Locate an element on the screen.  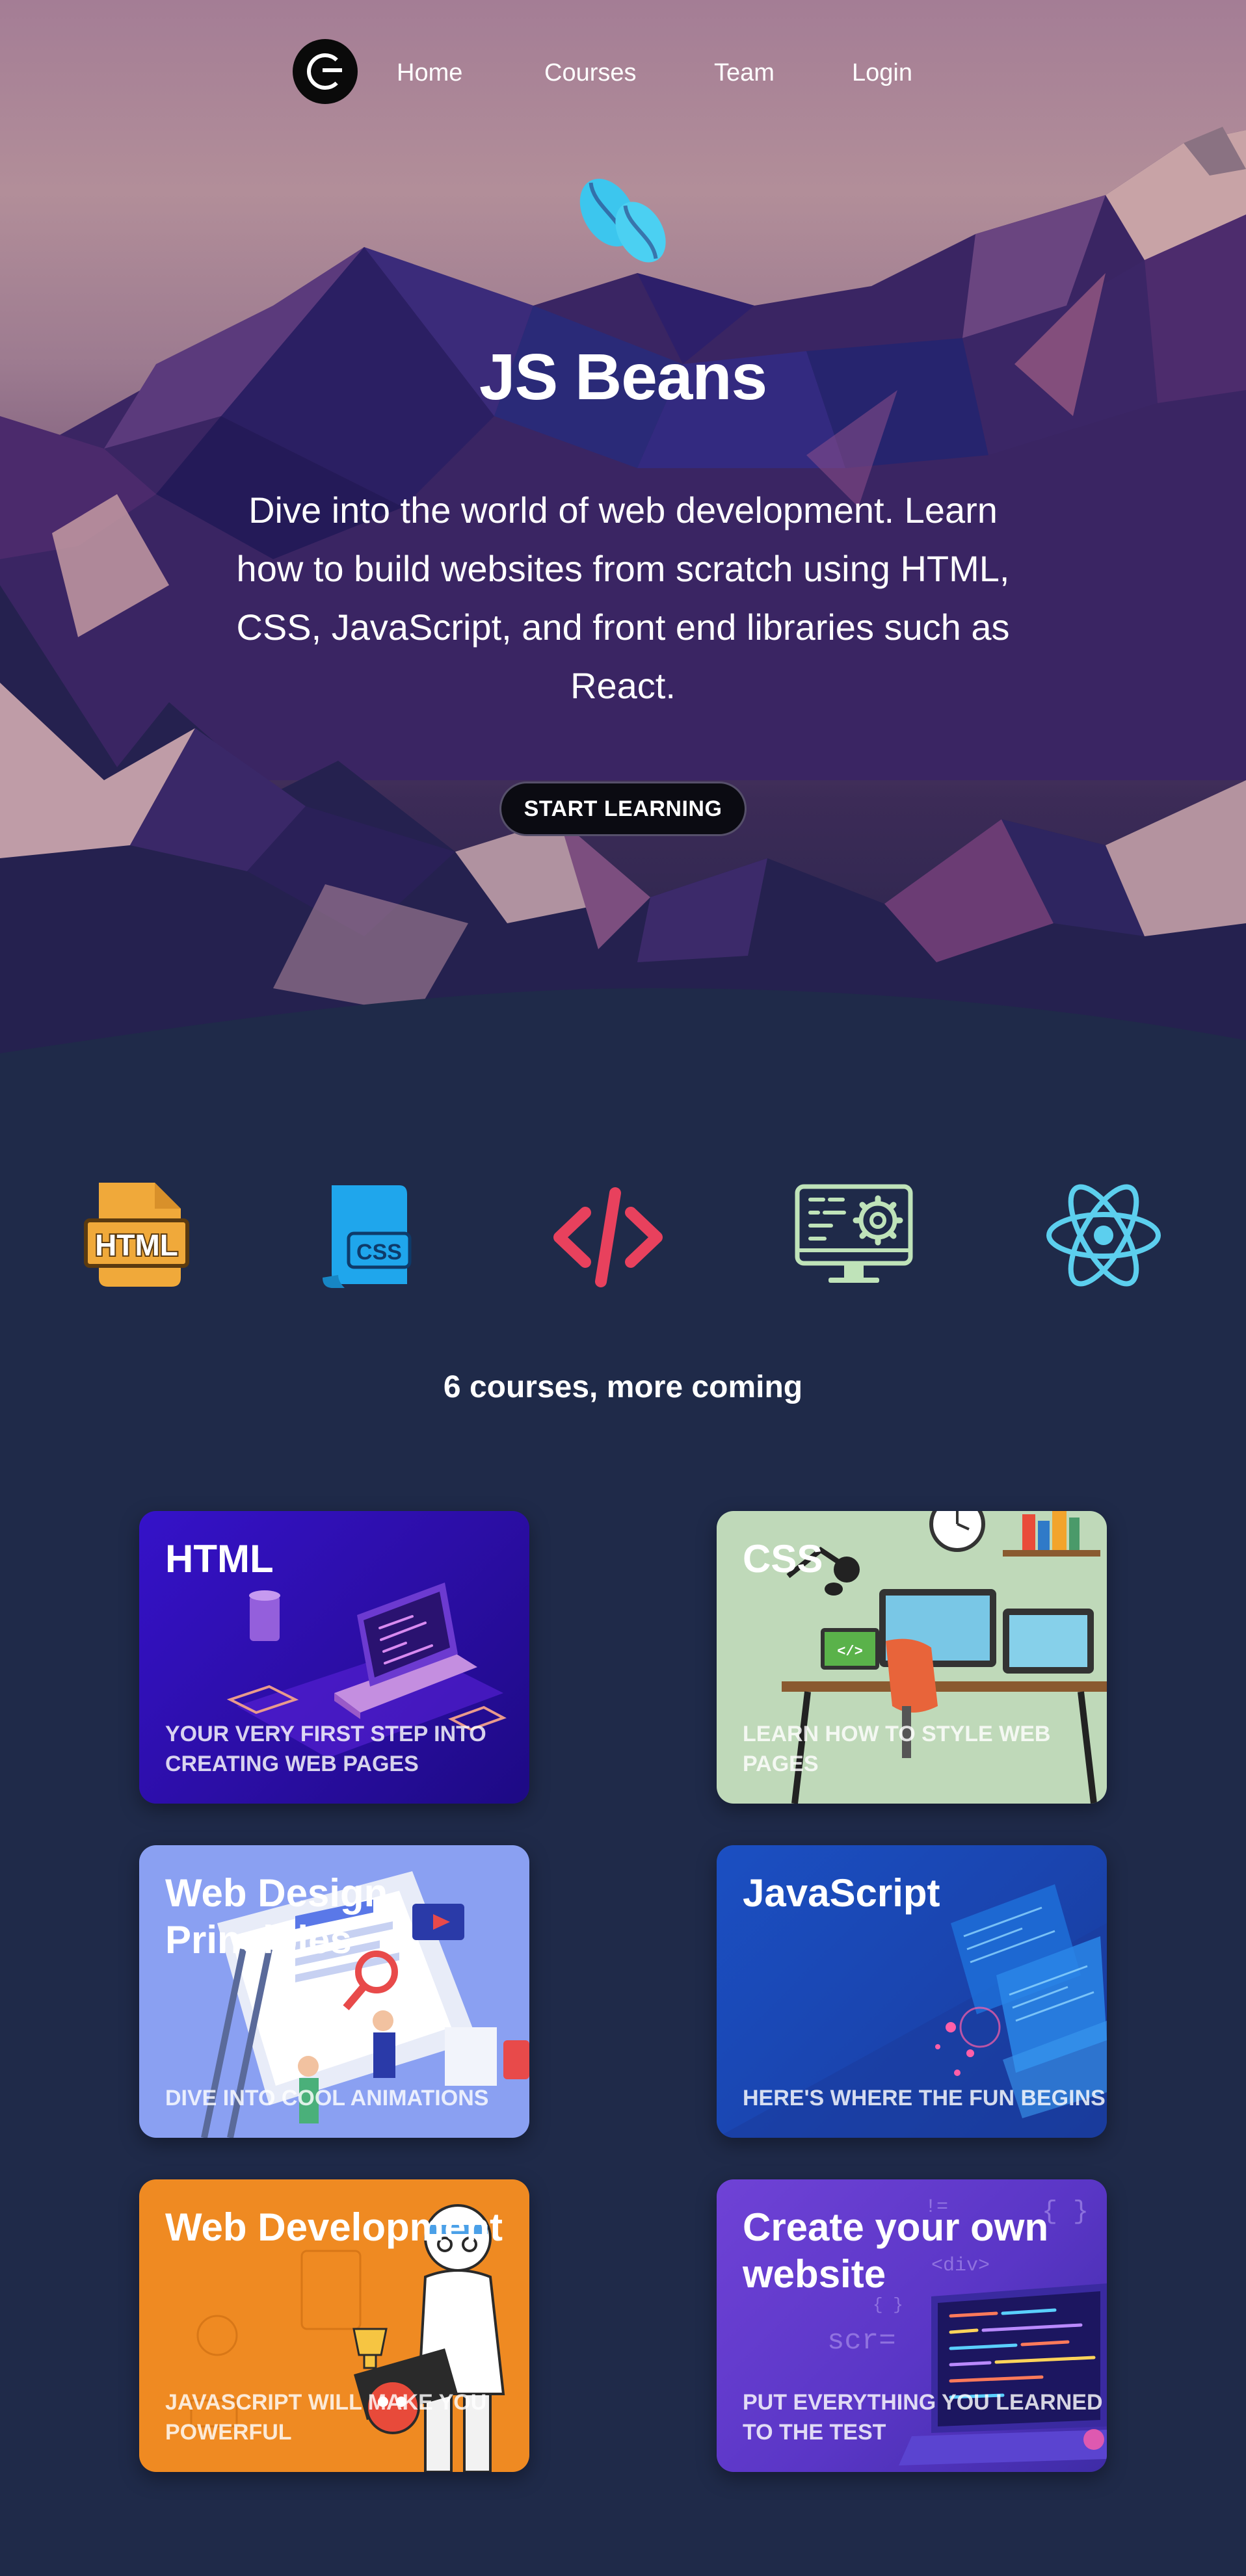
course-title: CSS is located at coordinates (783, 1559).